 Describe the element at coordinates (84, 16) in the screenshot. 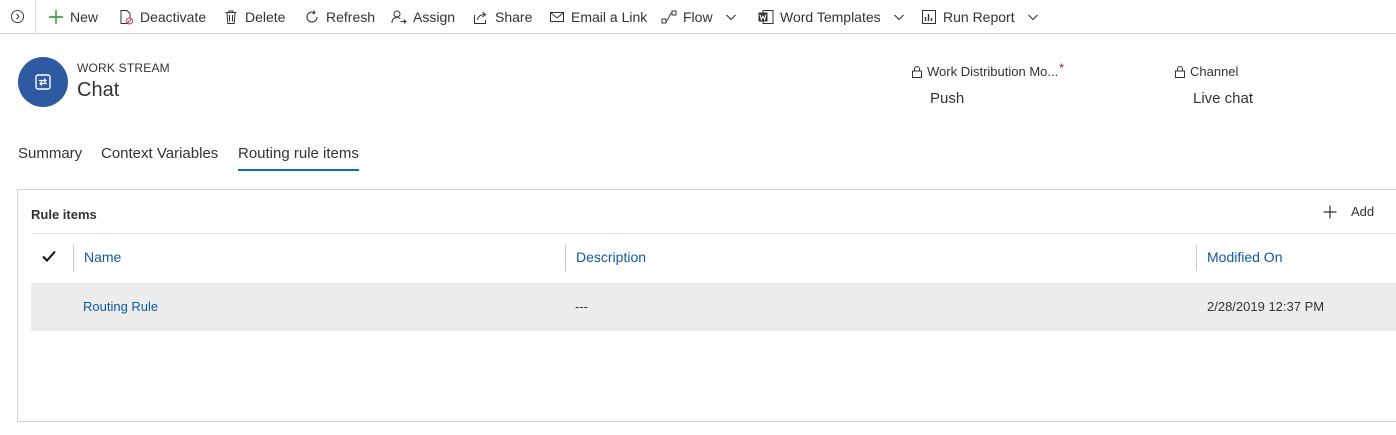

I see `new-label: New` at that location.